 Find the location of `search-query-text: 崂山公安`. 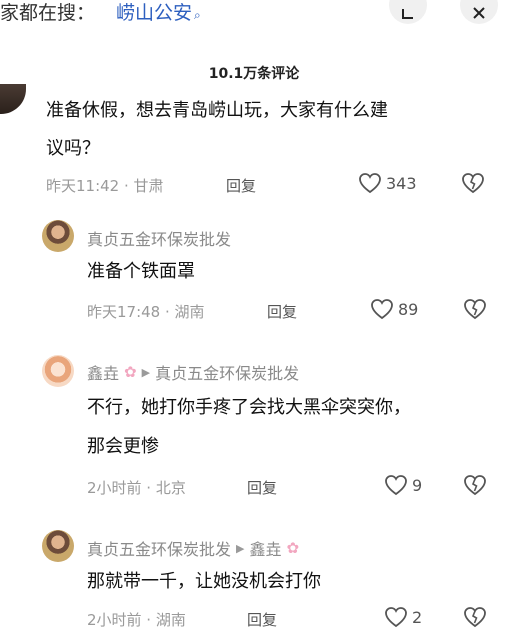

search-query-text: 崂山公安 is located at coordinates (154, 13).